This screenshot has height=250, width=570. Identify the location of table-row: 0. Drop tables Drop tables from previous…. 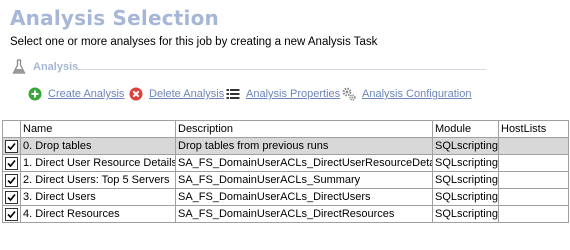
(285, 146).